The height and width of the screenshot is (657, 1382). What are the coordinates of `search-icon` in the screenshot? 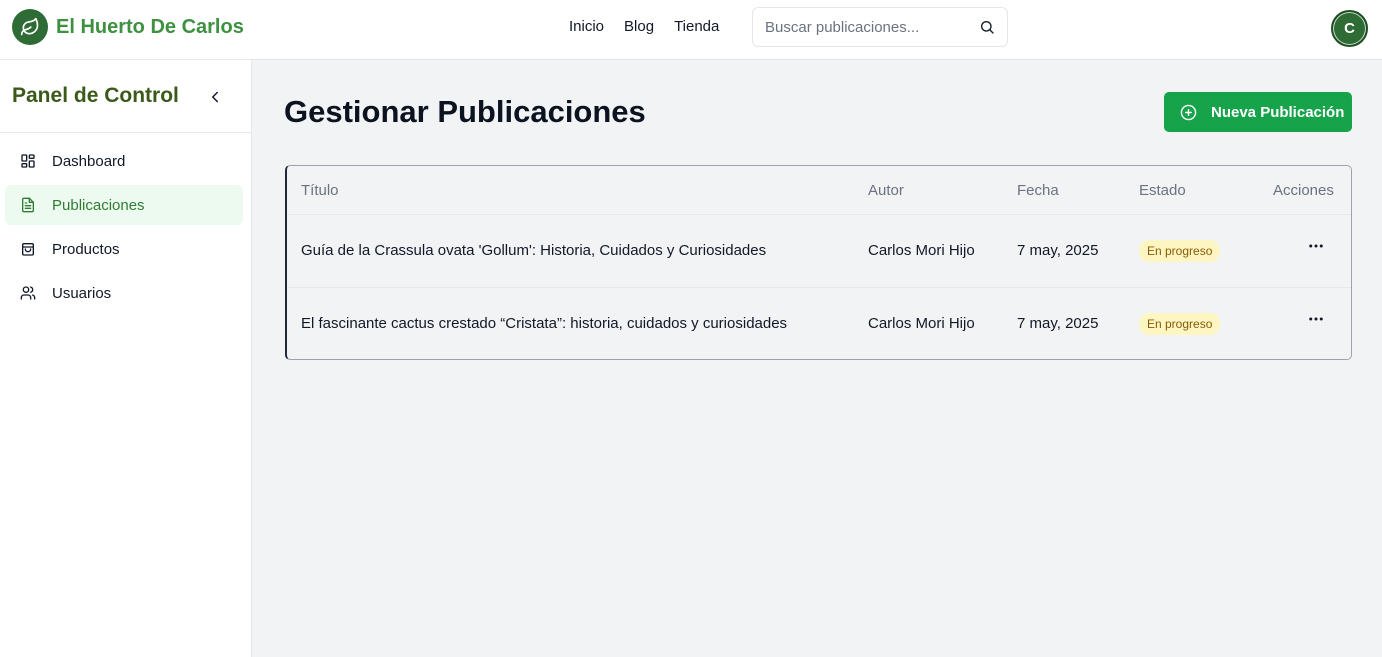 It's located at (987, 27).